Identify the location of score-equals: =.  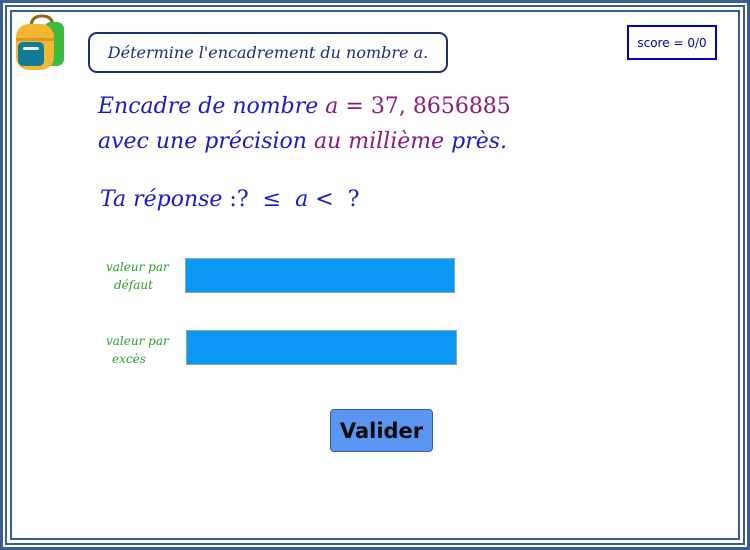
(678, 42).